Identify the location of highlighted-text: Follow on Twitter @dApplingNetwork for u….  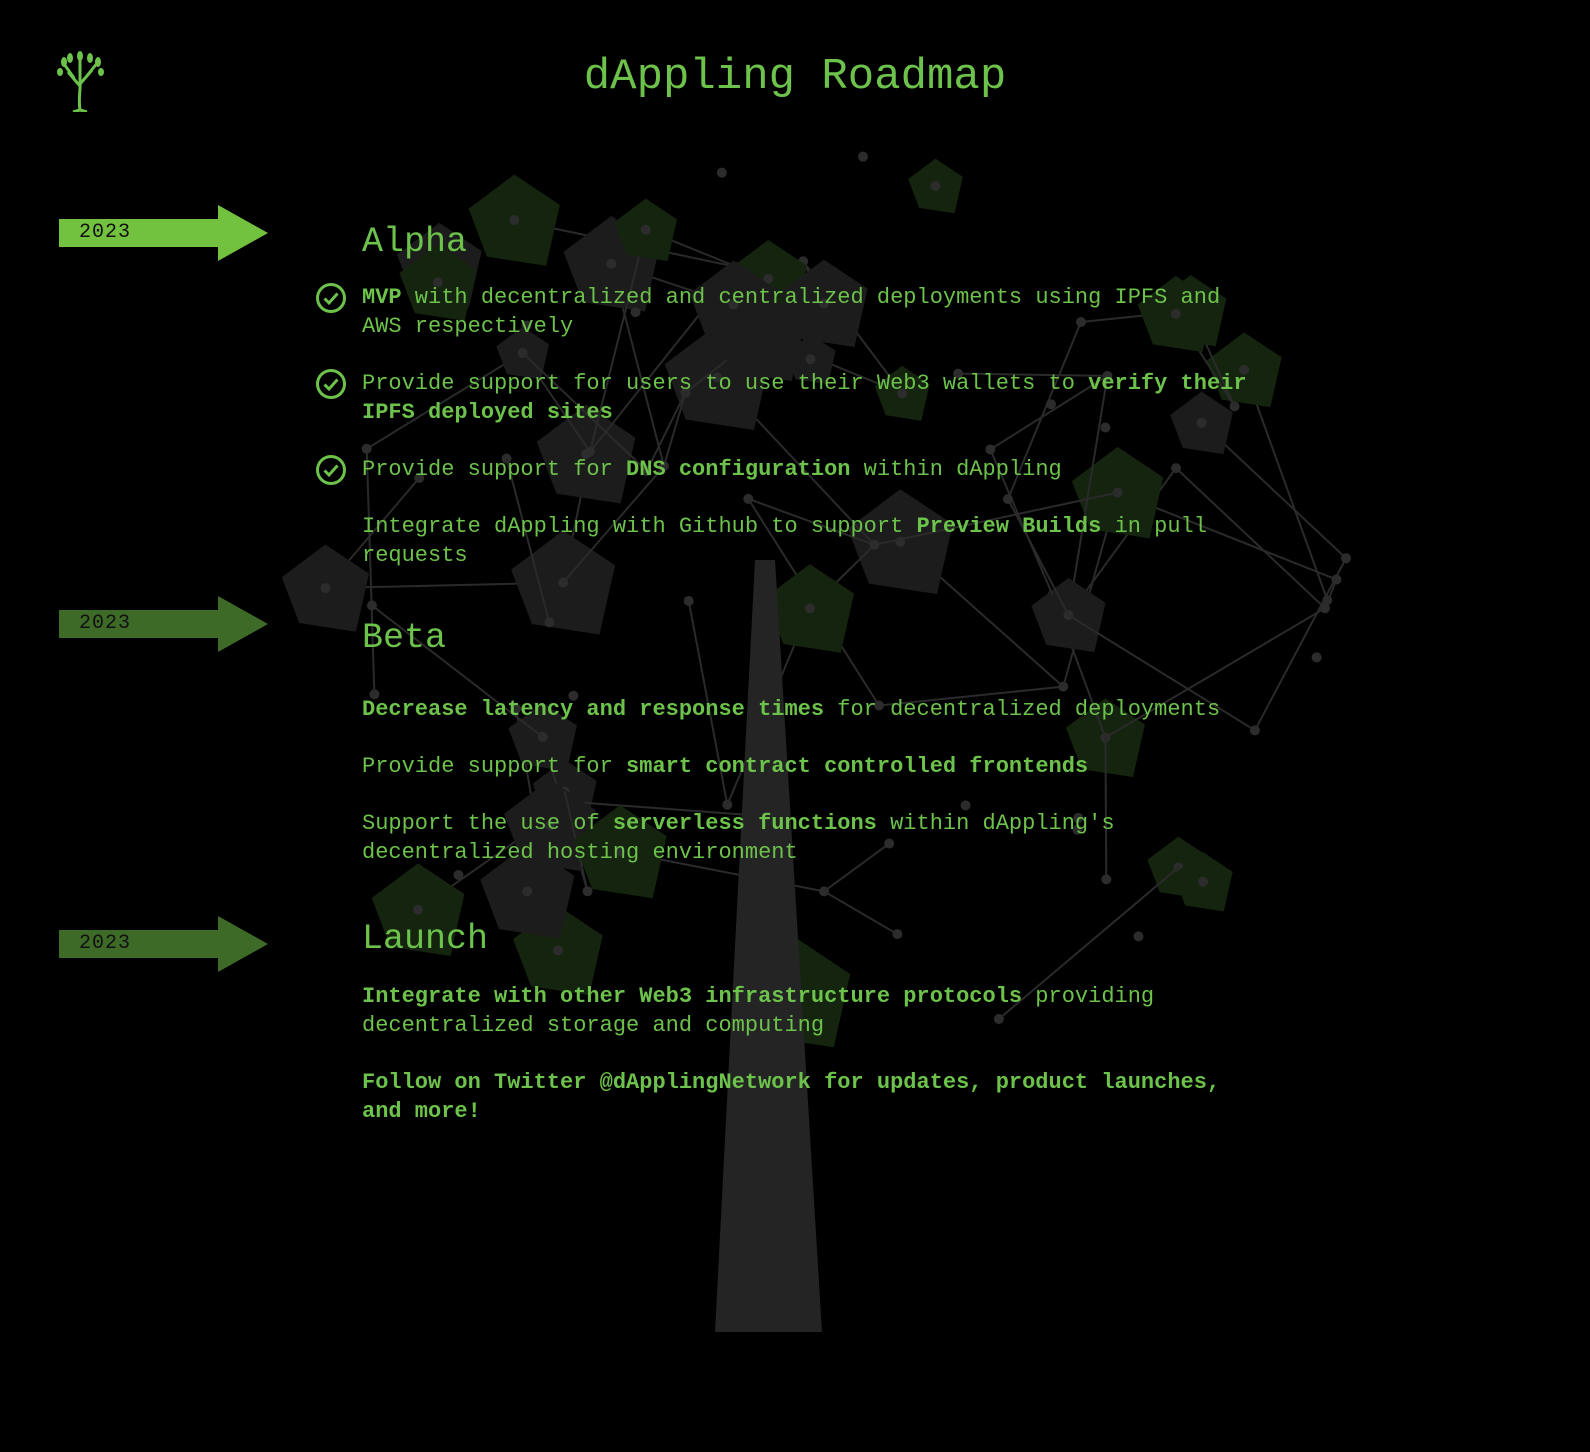
(791, 1097).